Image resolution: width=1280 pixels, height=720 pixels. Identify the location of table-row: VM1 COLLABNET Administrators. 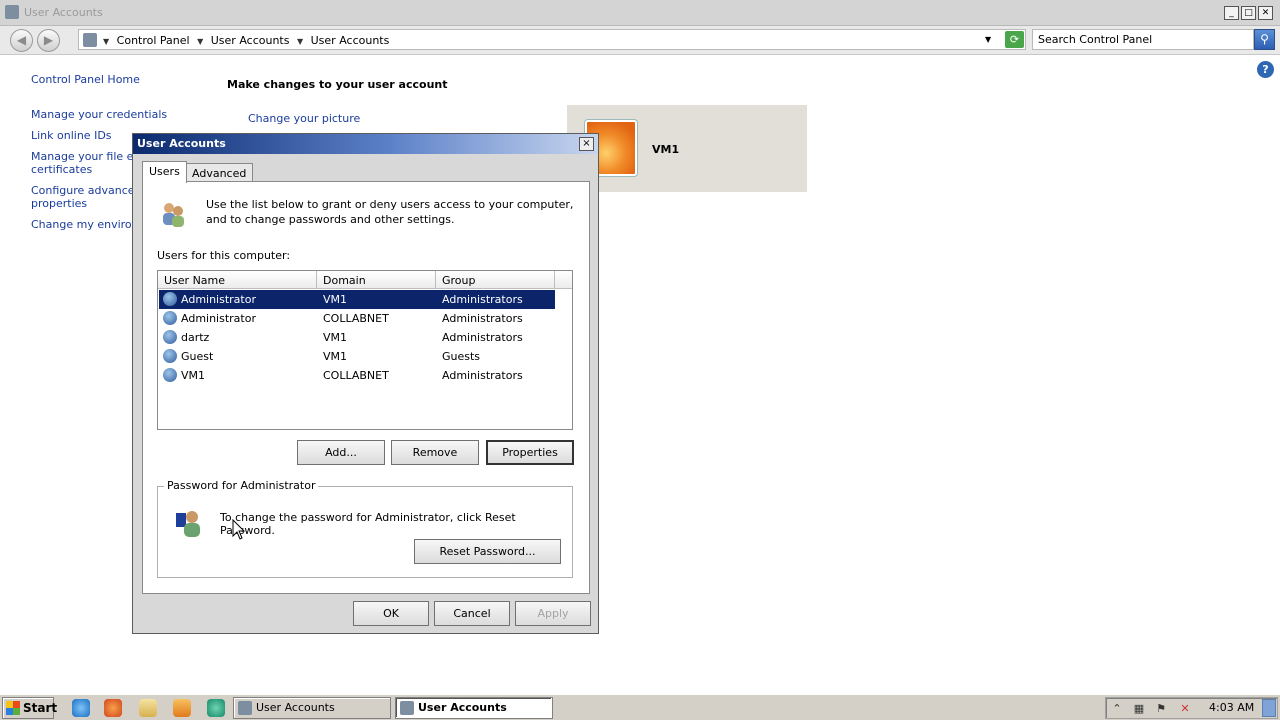
(357, 375).